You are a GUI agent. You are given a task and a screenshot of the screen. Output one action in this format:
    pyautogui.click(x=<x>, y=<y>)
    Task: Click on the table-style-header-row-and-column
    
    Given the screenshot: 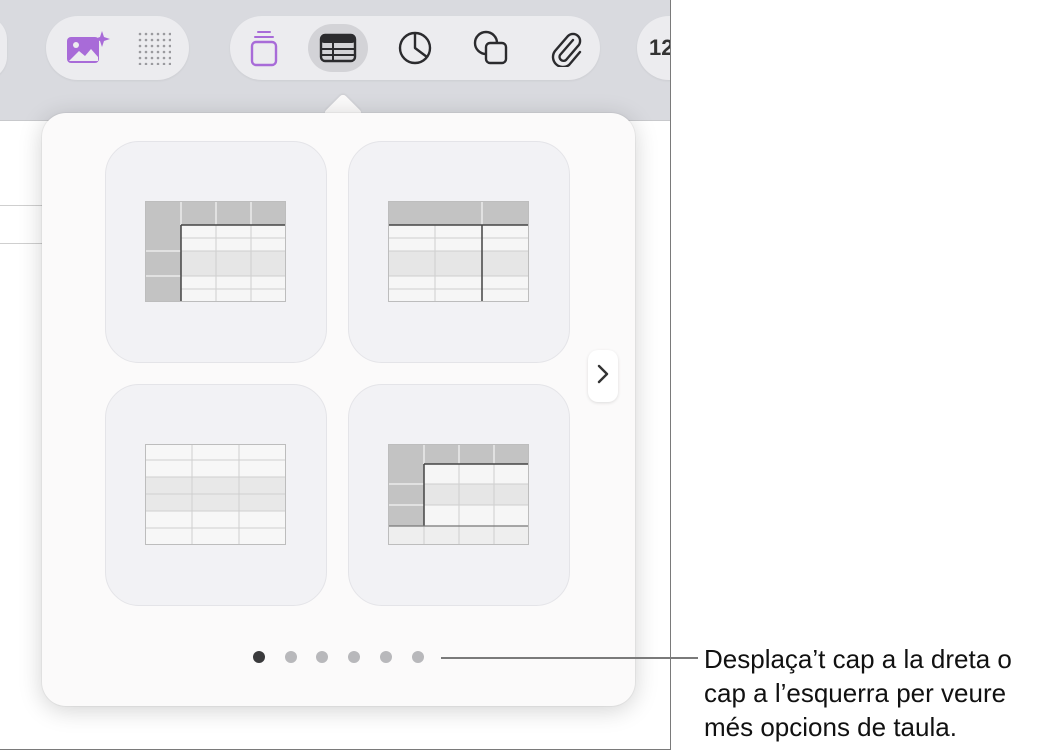 What is the action you would take?
    pyautogui.click(x=216, y=252)
    